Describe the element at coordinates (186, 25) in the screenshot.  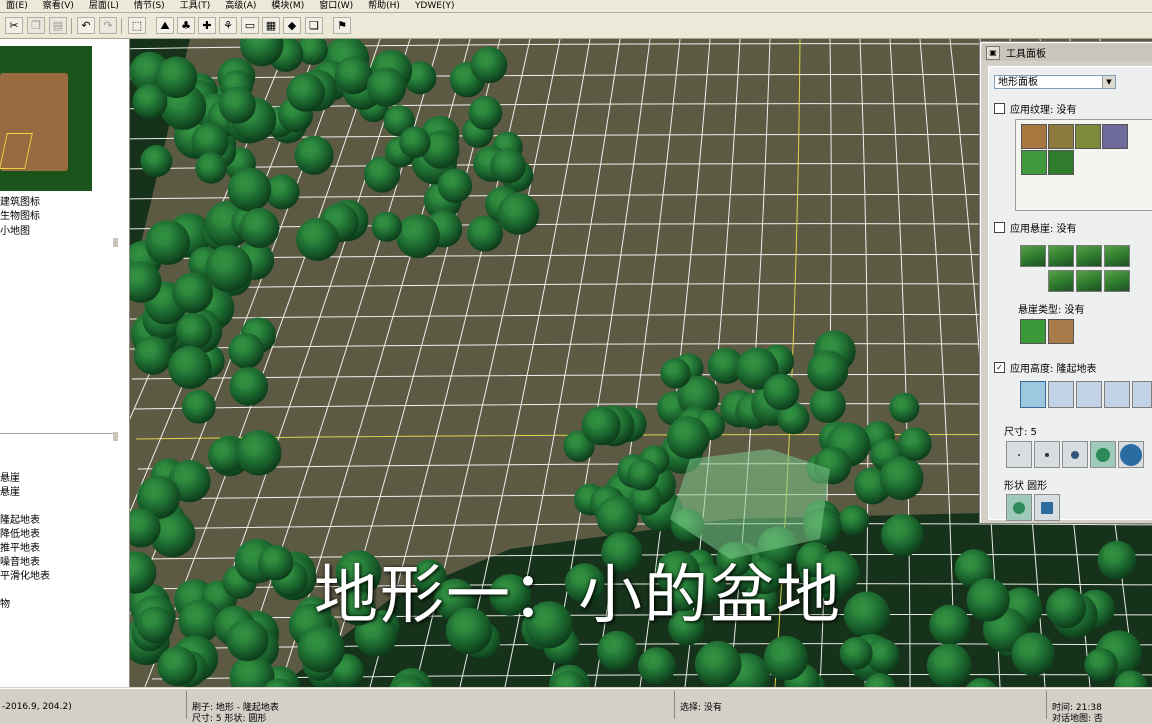
I see `doodad-palette-icon: ♣` at that location.